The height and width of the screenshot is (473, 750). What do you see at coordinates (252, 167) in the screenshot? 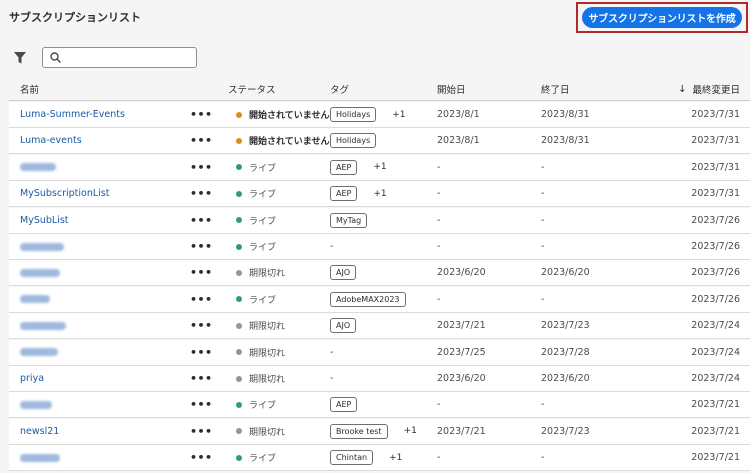
I see `status-cell: ライブ` at bounding box center [252, 167].